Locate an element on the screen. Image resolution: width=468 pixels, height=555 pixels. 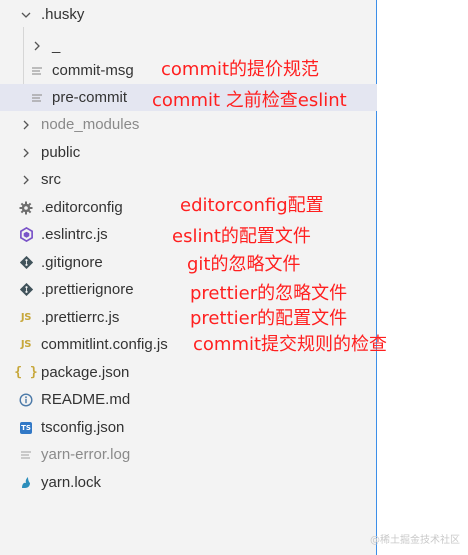
annotation-eslintrc: eslint的配置文件 is located at coordinates (241, 236).